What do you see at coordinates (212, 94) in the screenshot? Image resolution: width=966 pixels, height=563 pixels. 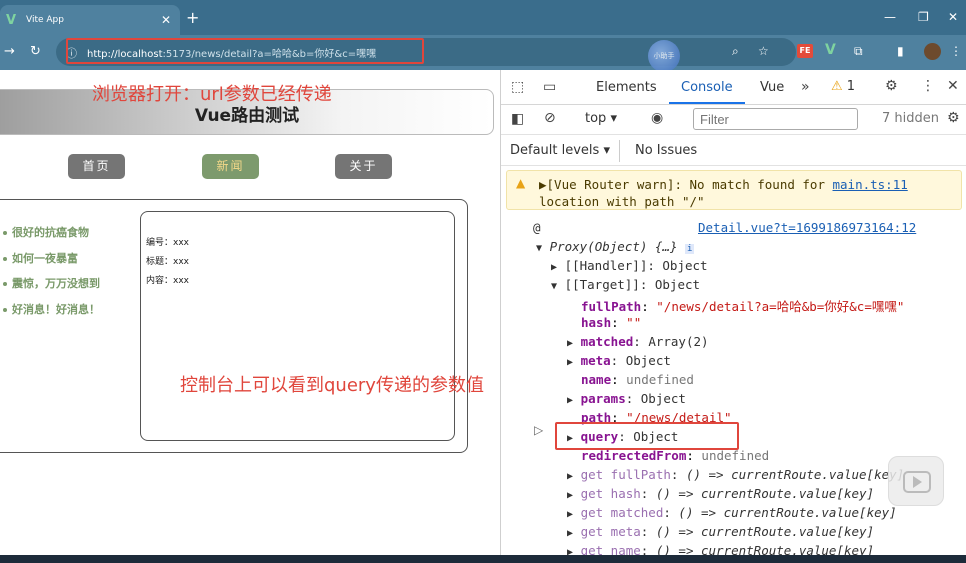 I see `annotation-url-params: 浏览器打开：url参数已经传递` at bounding box center [212, 94].